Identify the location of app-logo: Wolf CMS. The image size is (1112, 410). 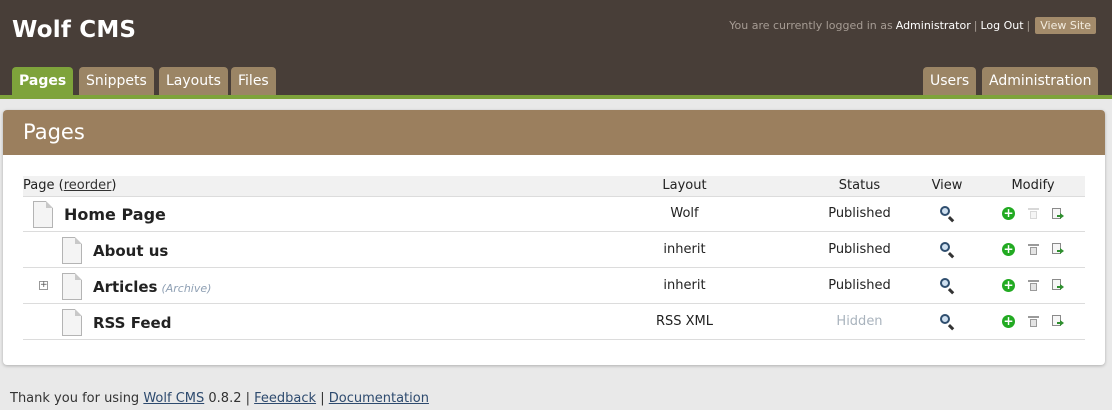
(74, 30).